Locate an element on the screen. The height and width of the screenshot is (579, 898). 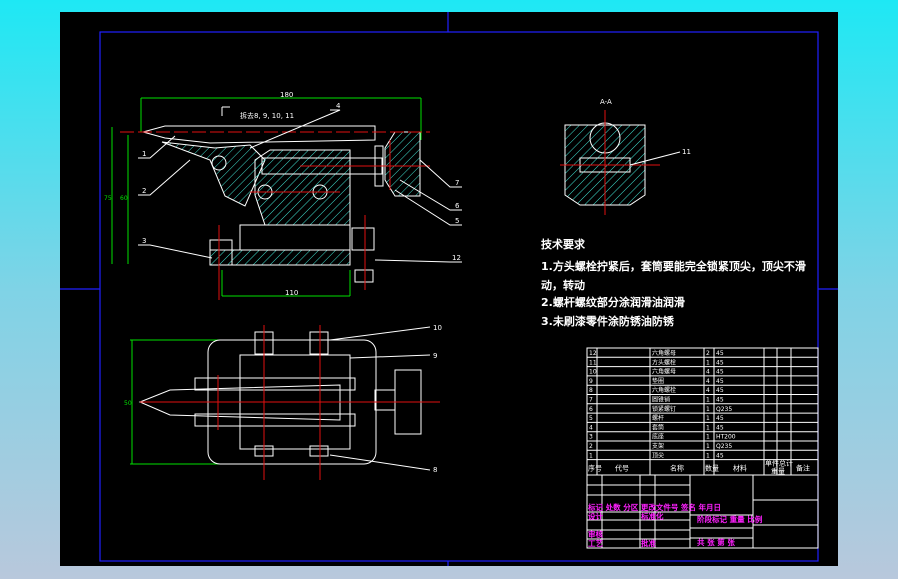
leader-2: 2 is located at coordinates (144, 191).